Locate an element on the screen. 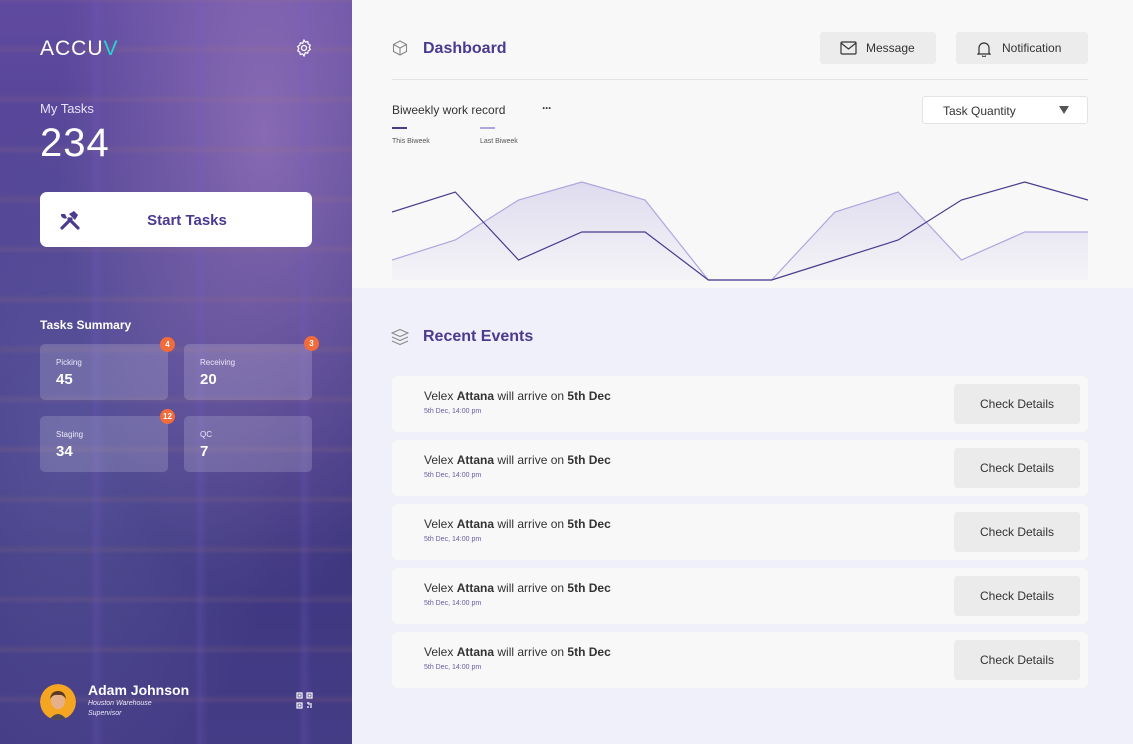  layers-icon is located at coordinates (400, 337).